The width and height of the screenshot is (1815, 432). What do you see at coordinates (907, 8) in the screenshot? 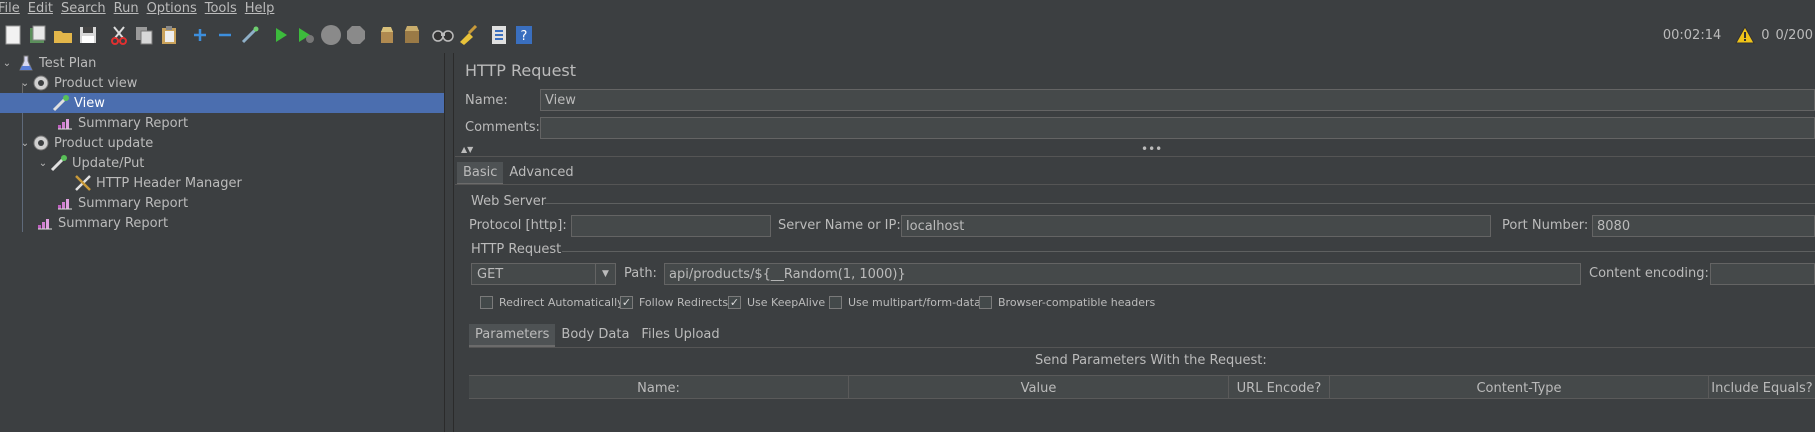
I see `menu-bar: File Edit Search Run Options Tools Help` at bounding box center [907, 8].